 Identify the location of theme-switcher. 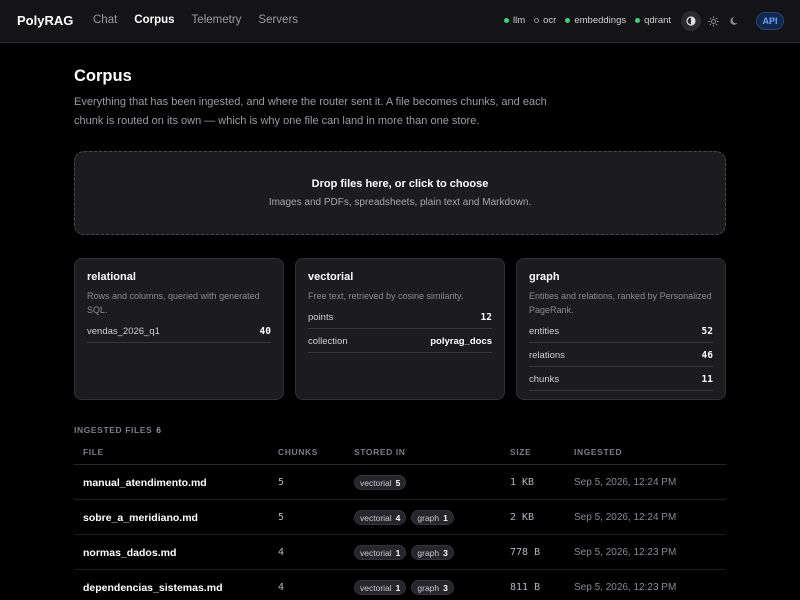
(713, 21).